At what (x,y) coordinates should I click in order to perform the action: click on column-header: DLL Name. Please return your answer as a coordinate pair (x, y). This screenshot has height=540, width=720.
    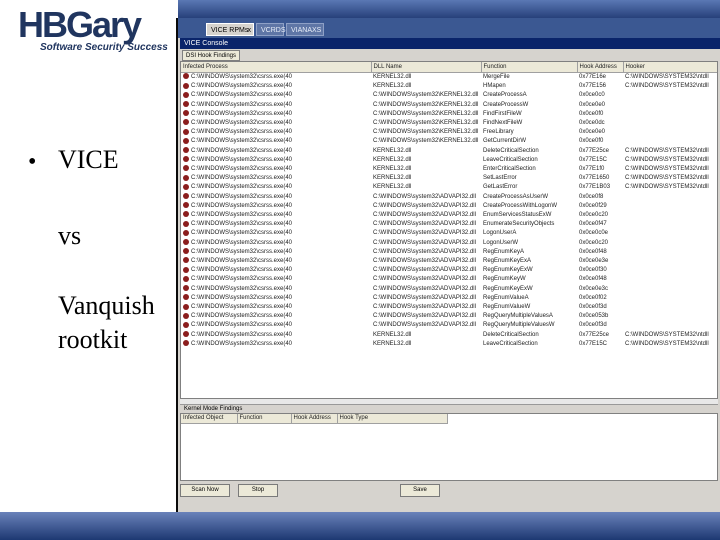
    Looking at the image, I should click on (426, 67).